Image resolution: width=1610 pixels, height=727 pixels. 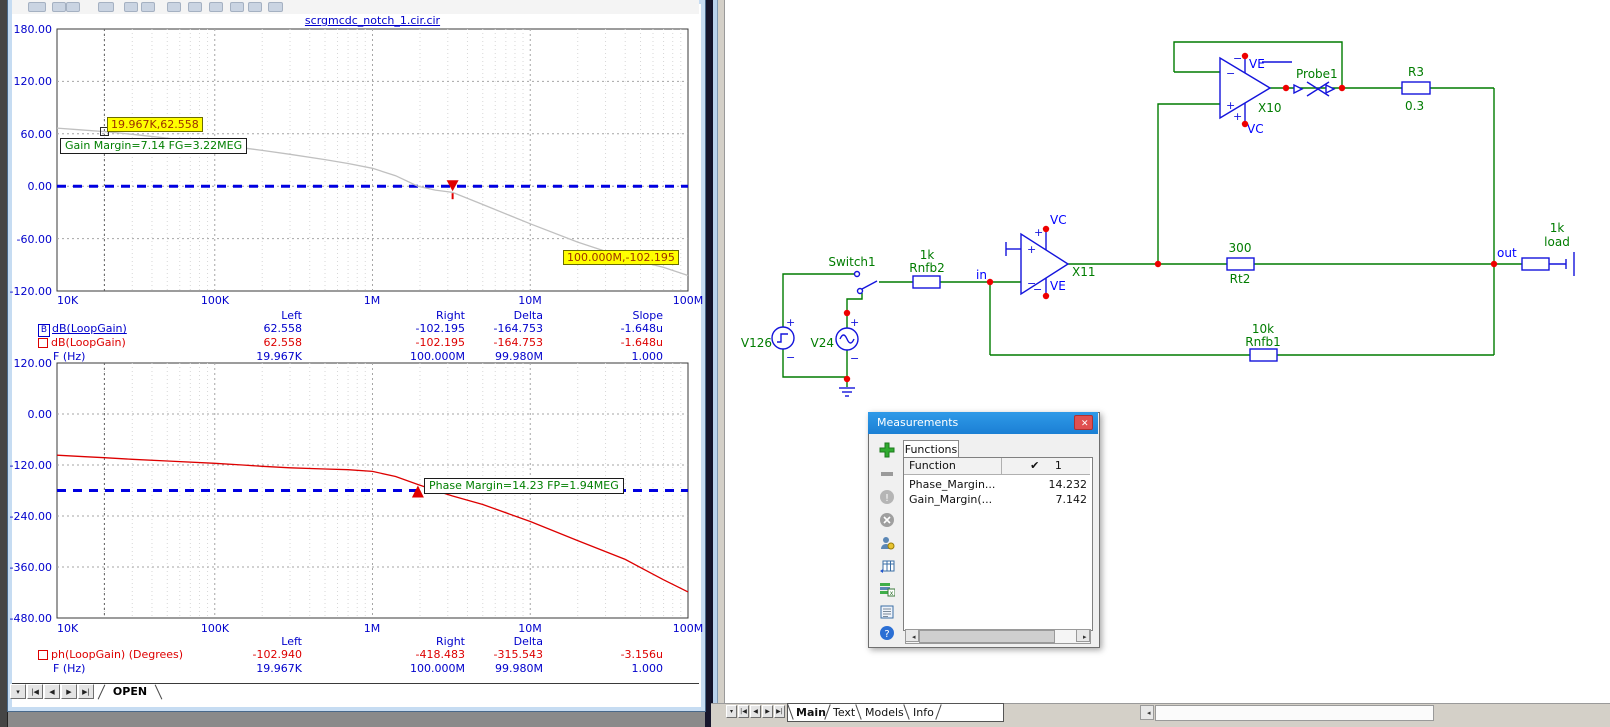 I want to click on help-button: ?, so click(x=883, y=632).